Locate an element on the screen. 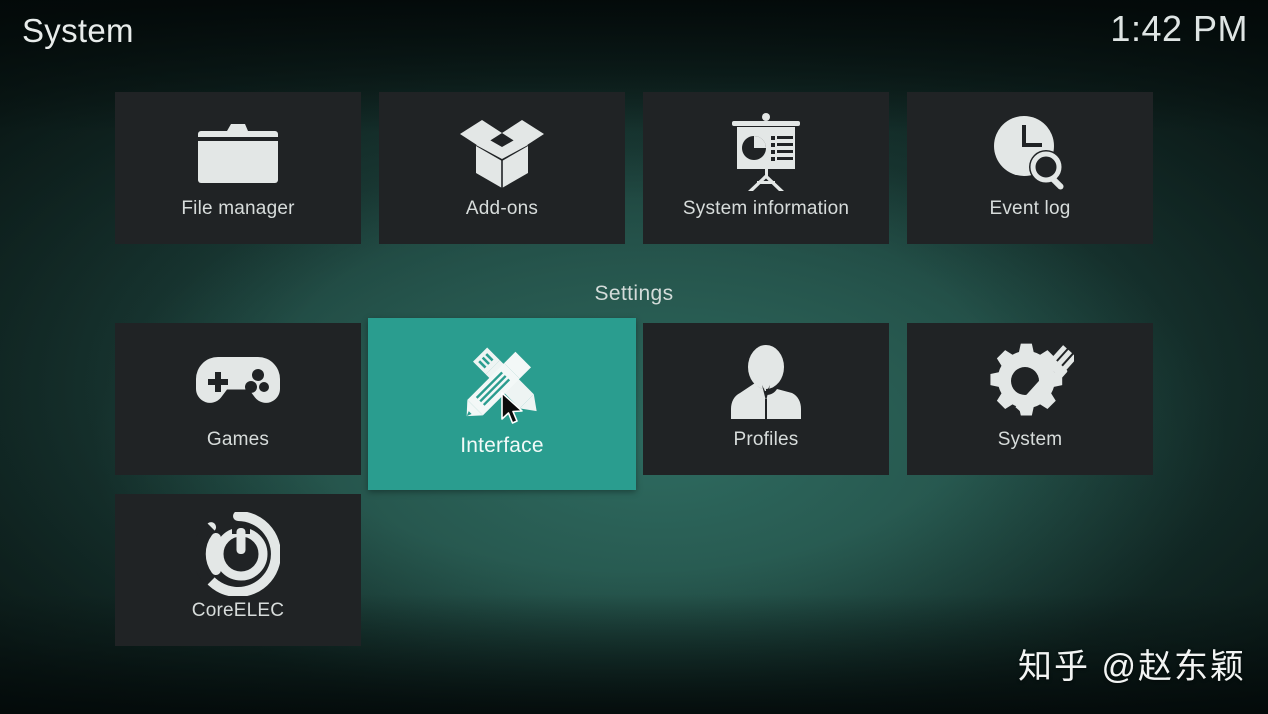 The width and height of the screenshot is (1268, 714). tile-label: Games is located at coordinates (238, 439).